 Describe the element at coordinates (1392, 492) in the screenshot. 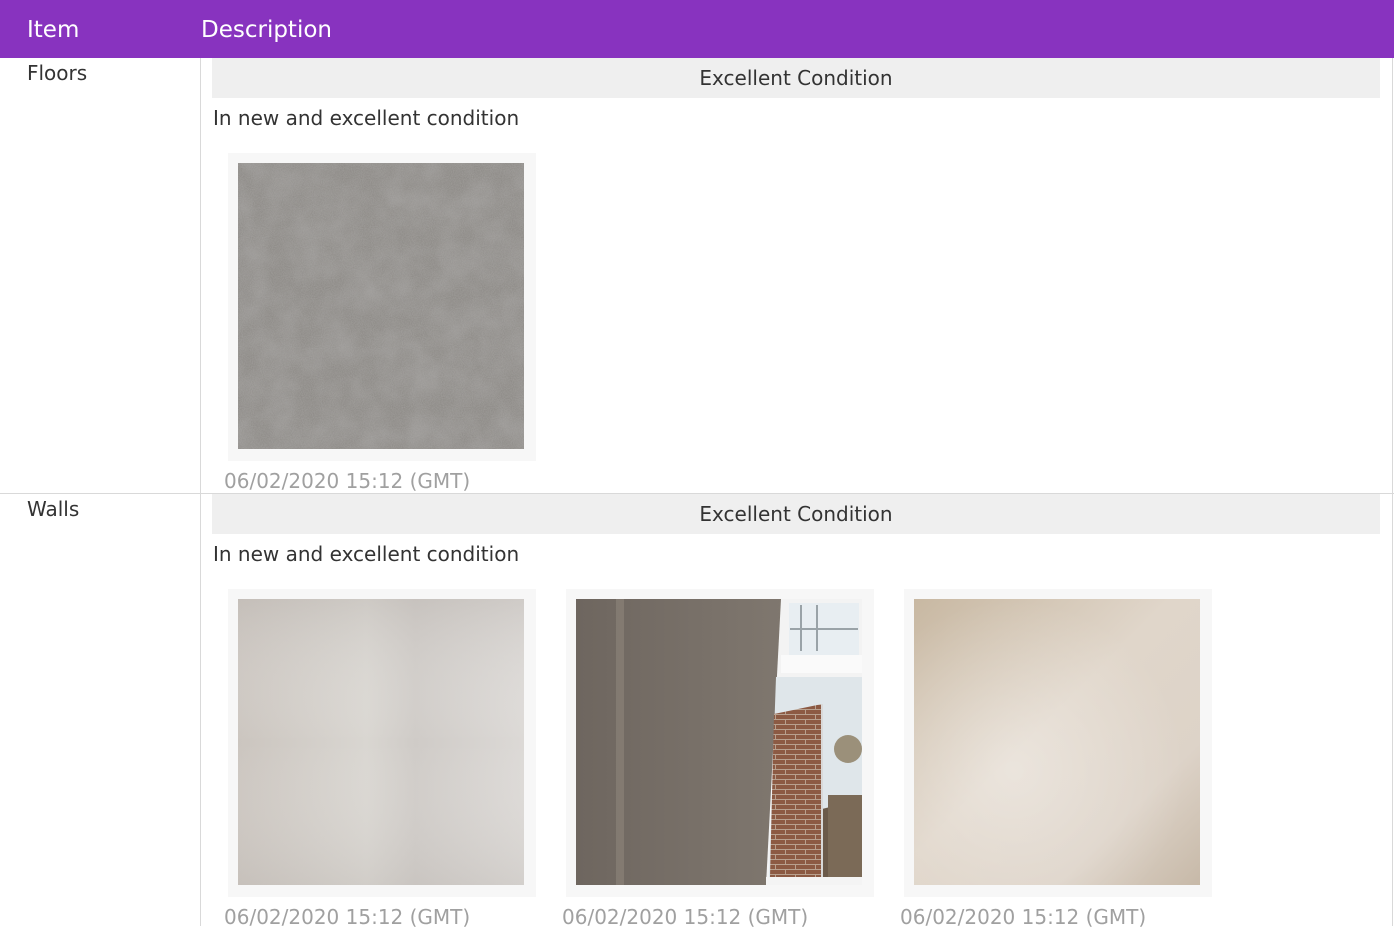

I see `table-right-border` at that location.